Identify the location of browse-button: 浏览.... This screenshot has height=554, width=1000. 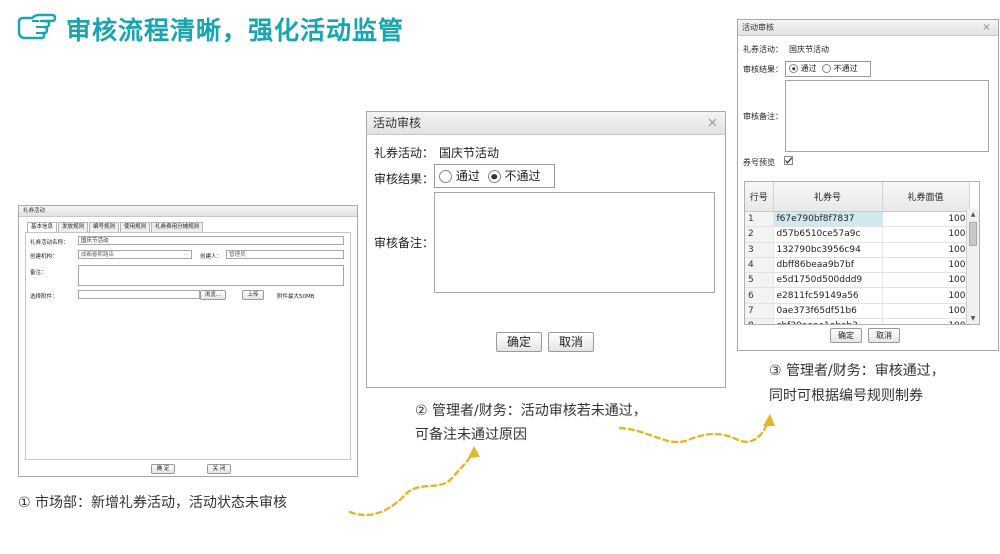
(213, 295).